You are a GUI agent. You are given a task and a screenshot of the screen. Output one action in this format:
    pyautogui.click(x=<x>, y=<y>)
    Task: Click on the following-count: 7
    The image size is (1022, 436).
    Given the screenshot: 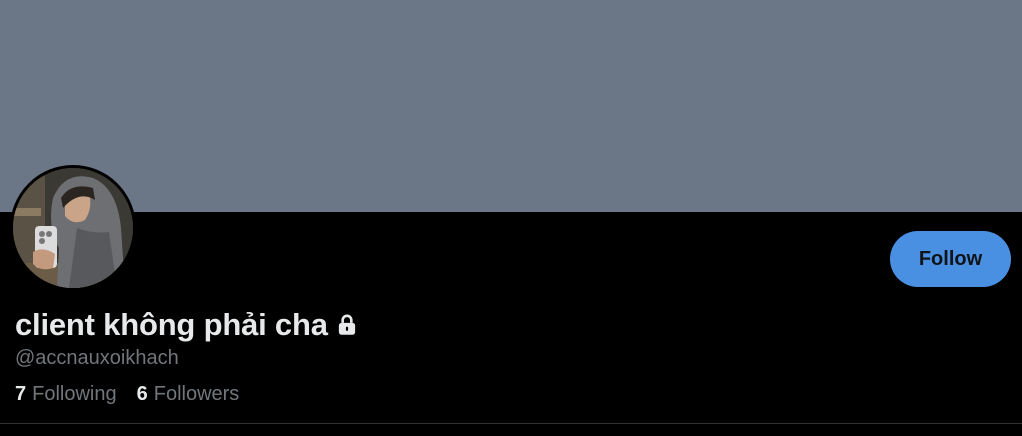 What is the action you would take?
    pyautogui.click(x=21, y=394)
    